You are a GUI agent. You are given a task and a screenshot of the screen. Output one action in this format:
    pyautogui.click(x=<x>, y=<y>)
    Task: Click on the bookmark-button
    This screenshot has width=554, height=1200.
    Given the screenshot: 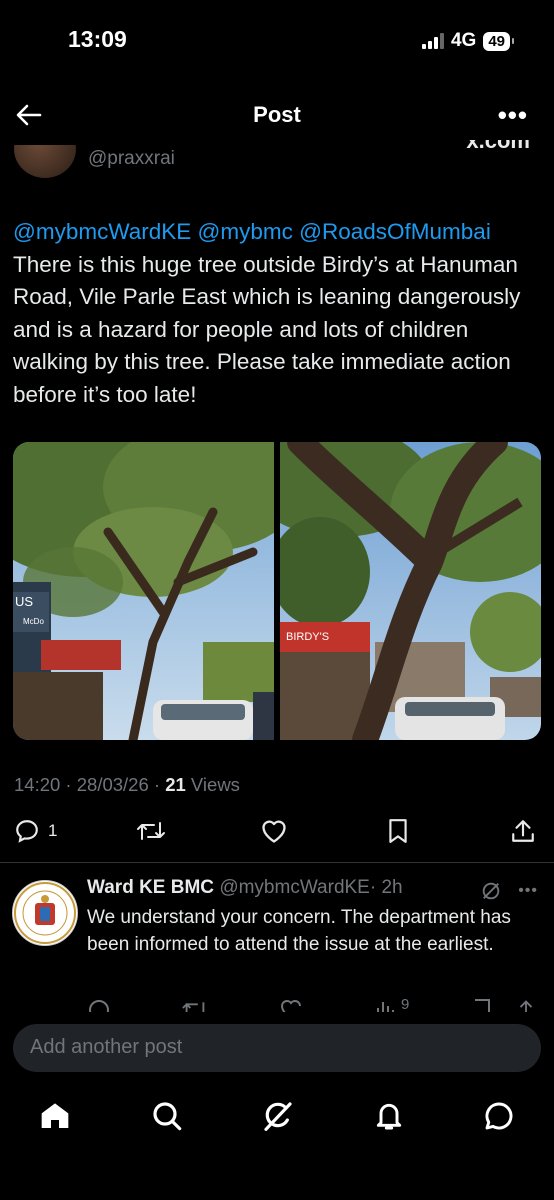 What is the action you would take?
    pyautogui.click(x=398, y=831)
    